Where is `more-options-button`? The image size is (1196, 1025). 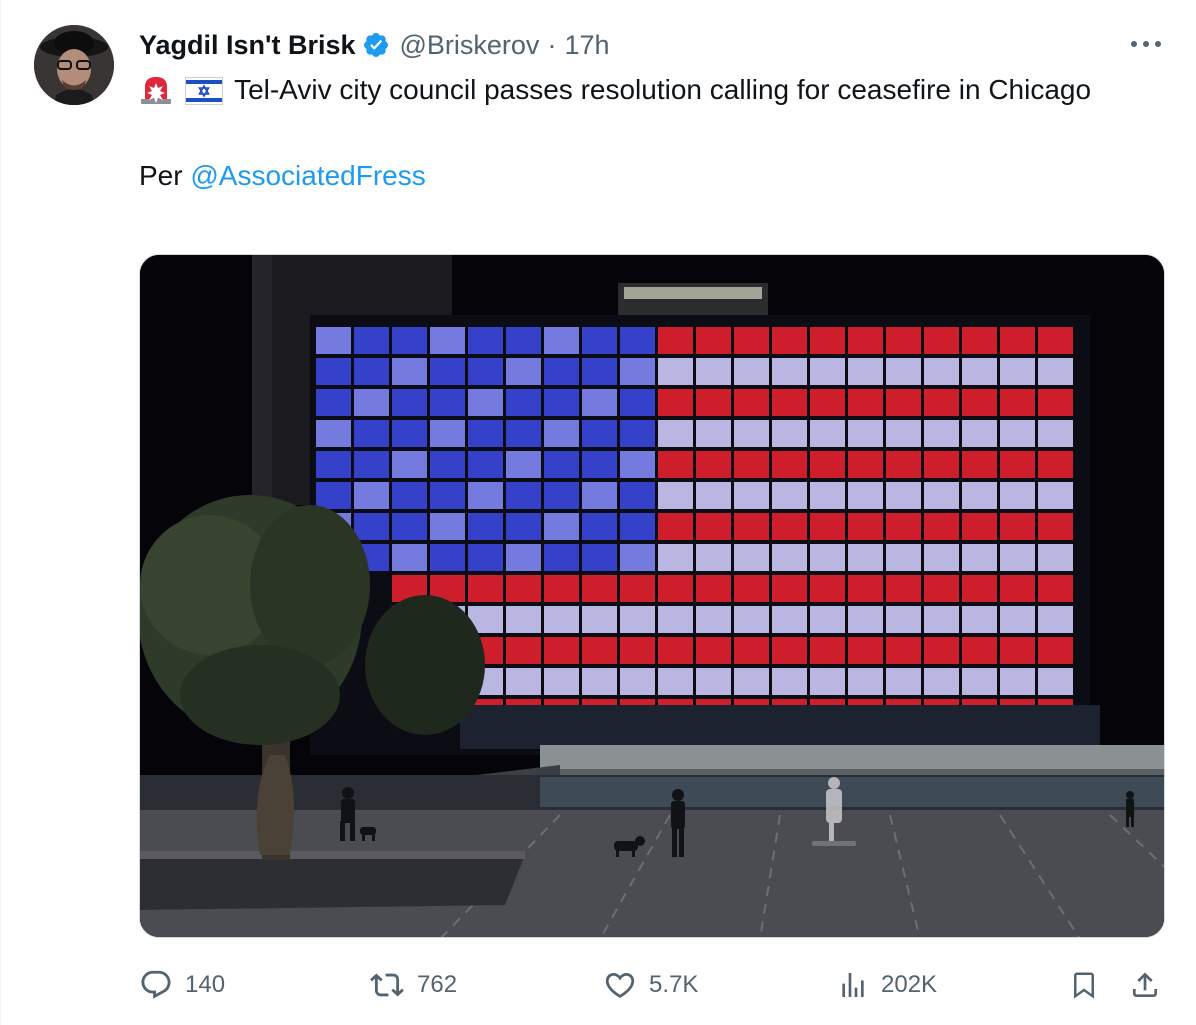
more-options-button is located at coordinates (1146, 44).